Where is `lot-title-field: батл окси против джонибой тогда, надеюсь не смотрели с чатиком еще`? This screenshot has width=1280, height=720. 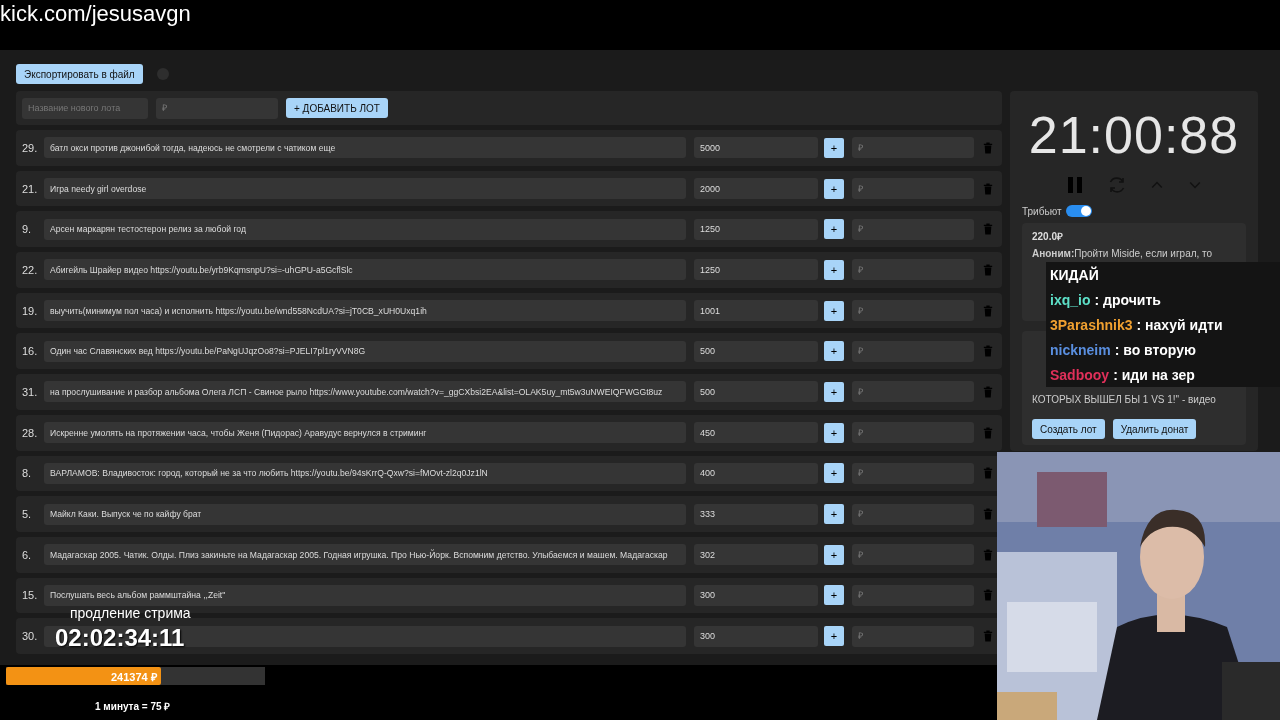 lot-title-field: батл окси против джонибой тогда, надеюсь не смотрели с чатиком еще is located at coordinates (365, 148).